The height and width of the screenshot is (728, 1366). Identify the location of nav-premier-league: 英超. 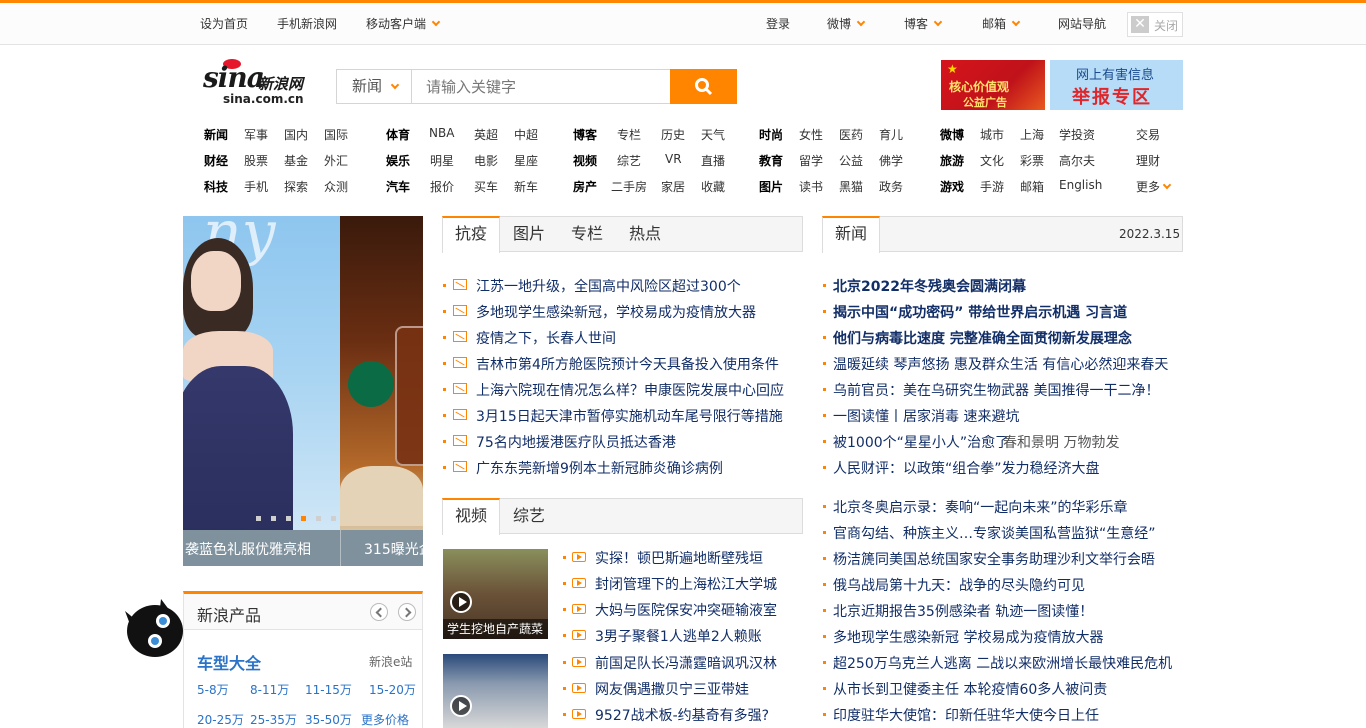
(486, 134).